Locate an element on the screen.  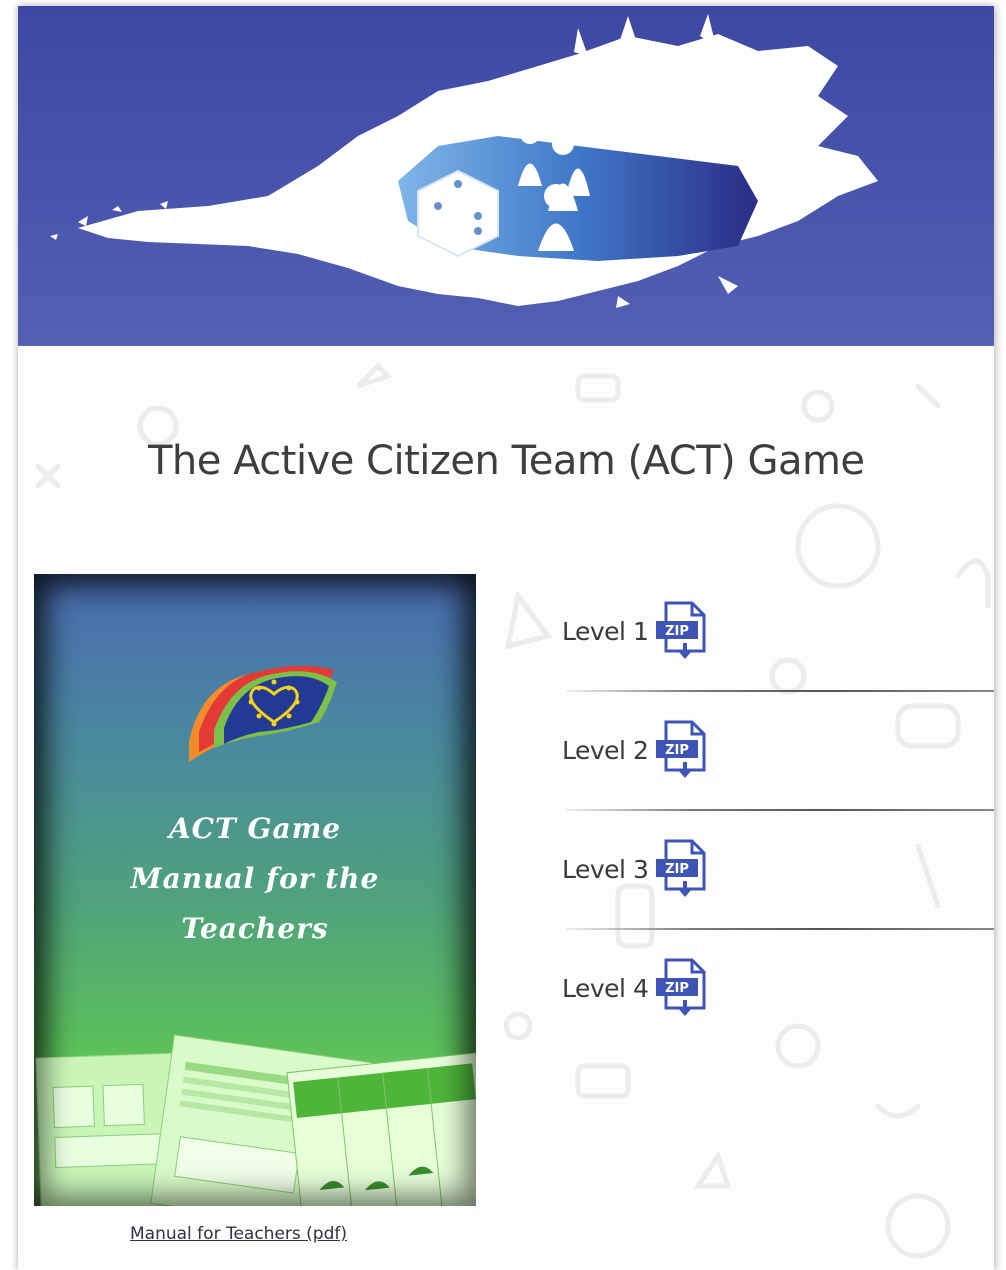
cover-title-line-3: Teachers is located at coordinates (255, 928).